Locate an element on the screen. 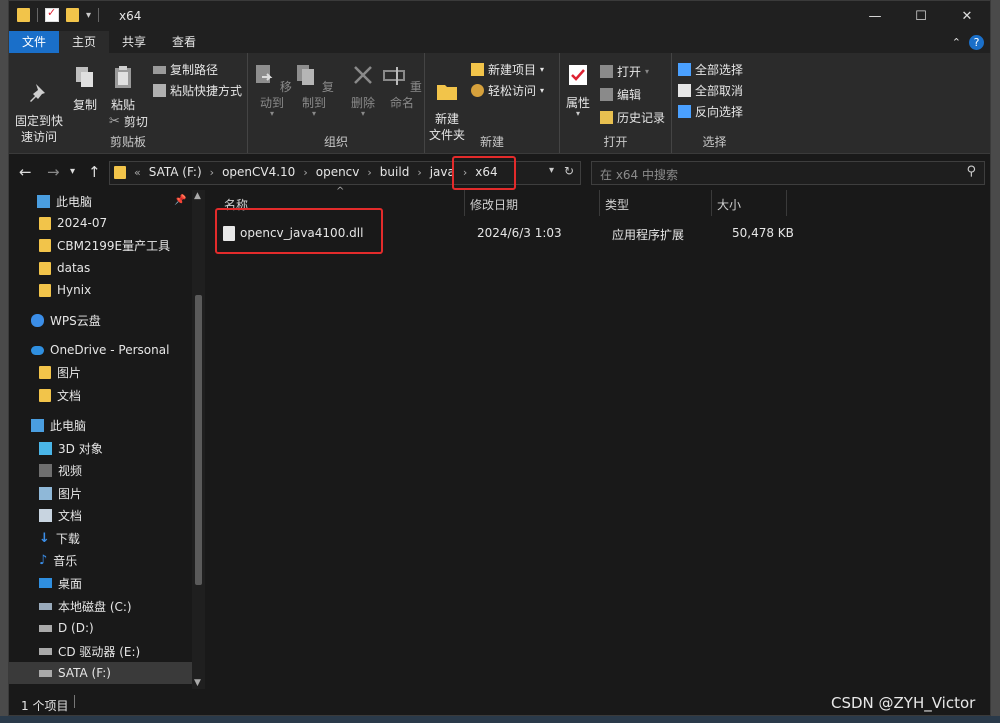 This screenshot has width=1000, height=723. rename-button: 重命名 is located at coordinates (402, 87).